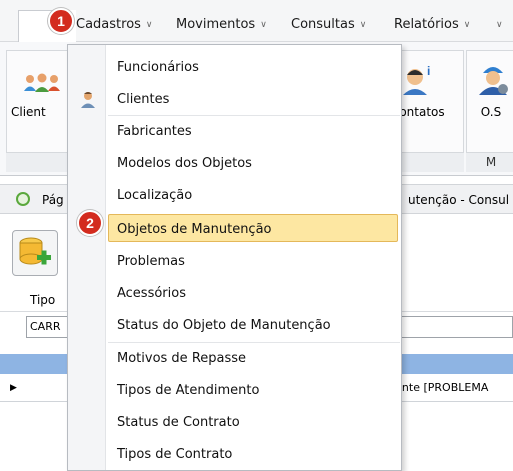 The height and width of the screenshot is (471, 513). Describe the element at coordinates (234, 262) in the screenshot. I see `menu-item-problemas: Problemas` at that location.